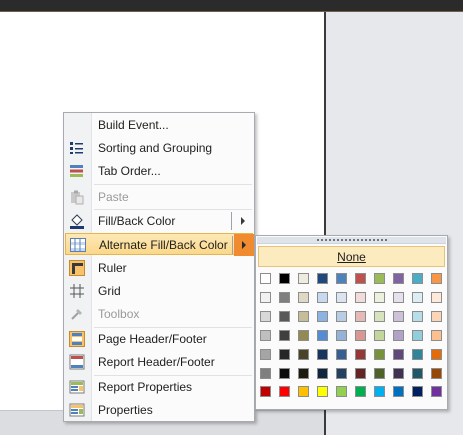 This screenshot has height=435, width=463. Describe the element at coordinates (109, 291) in the screenshot. I see `menu-item-label: Grid` at that location.